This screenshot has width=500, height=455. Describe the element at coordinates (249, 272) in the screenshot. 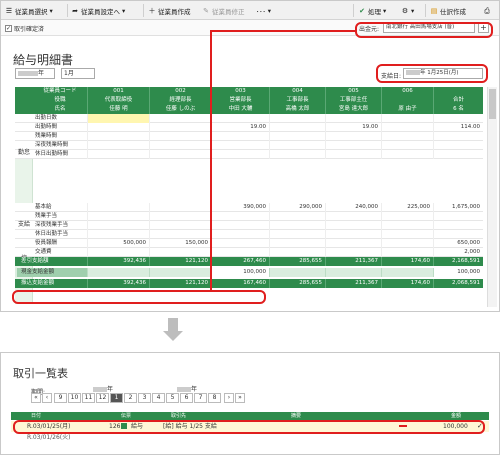

I see `cash-payment-row: 現金支給金額 100,000 100,000` at that location.